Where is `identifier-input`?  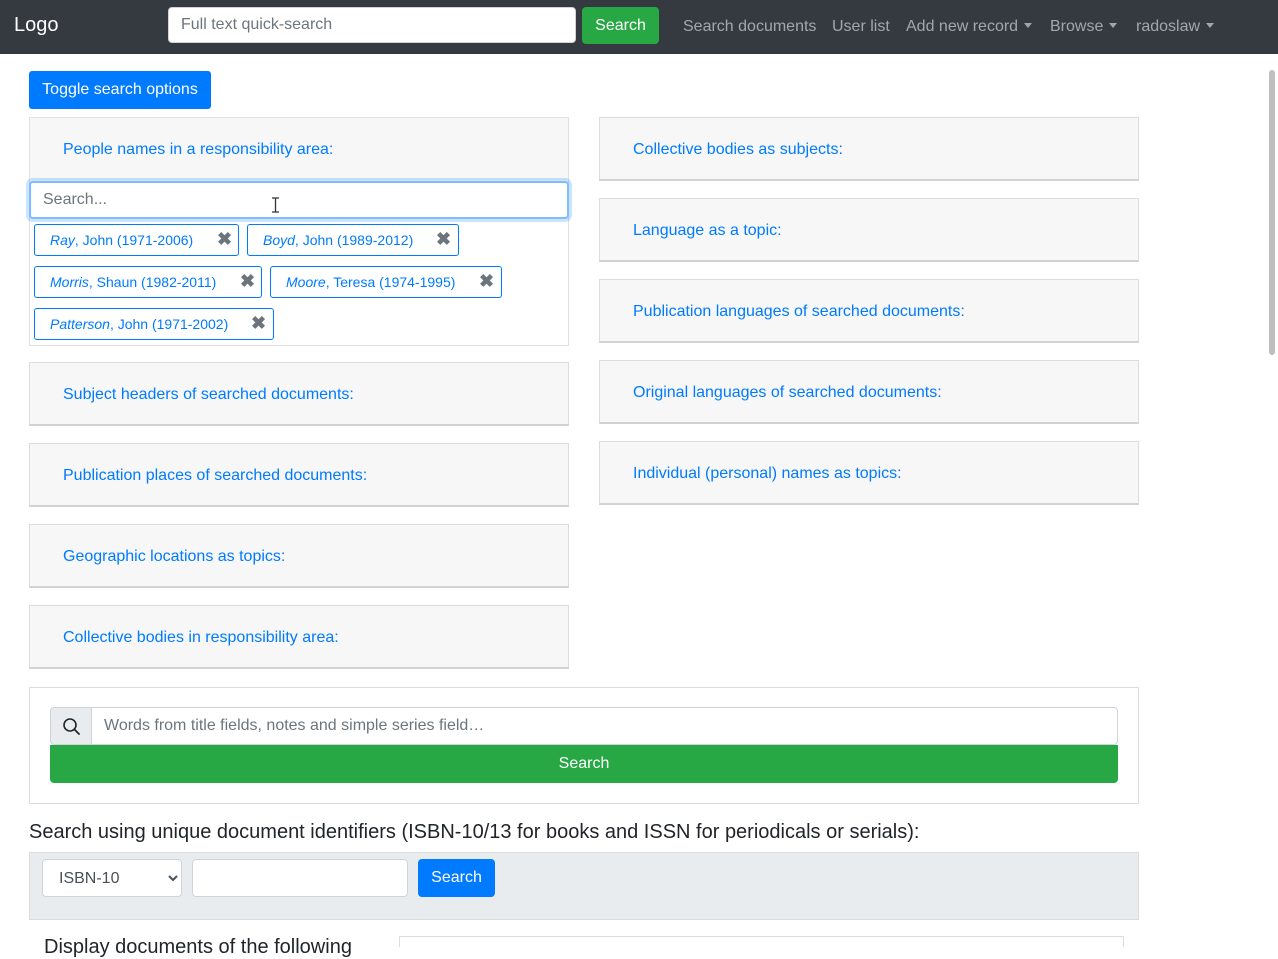 identifier-input is located at coordinates (300, 878).